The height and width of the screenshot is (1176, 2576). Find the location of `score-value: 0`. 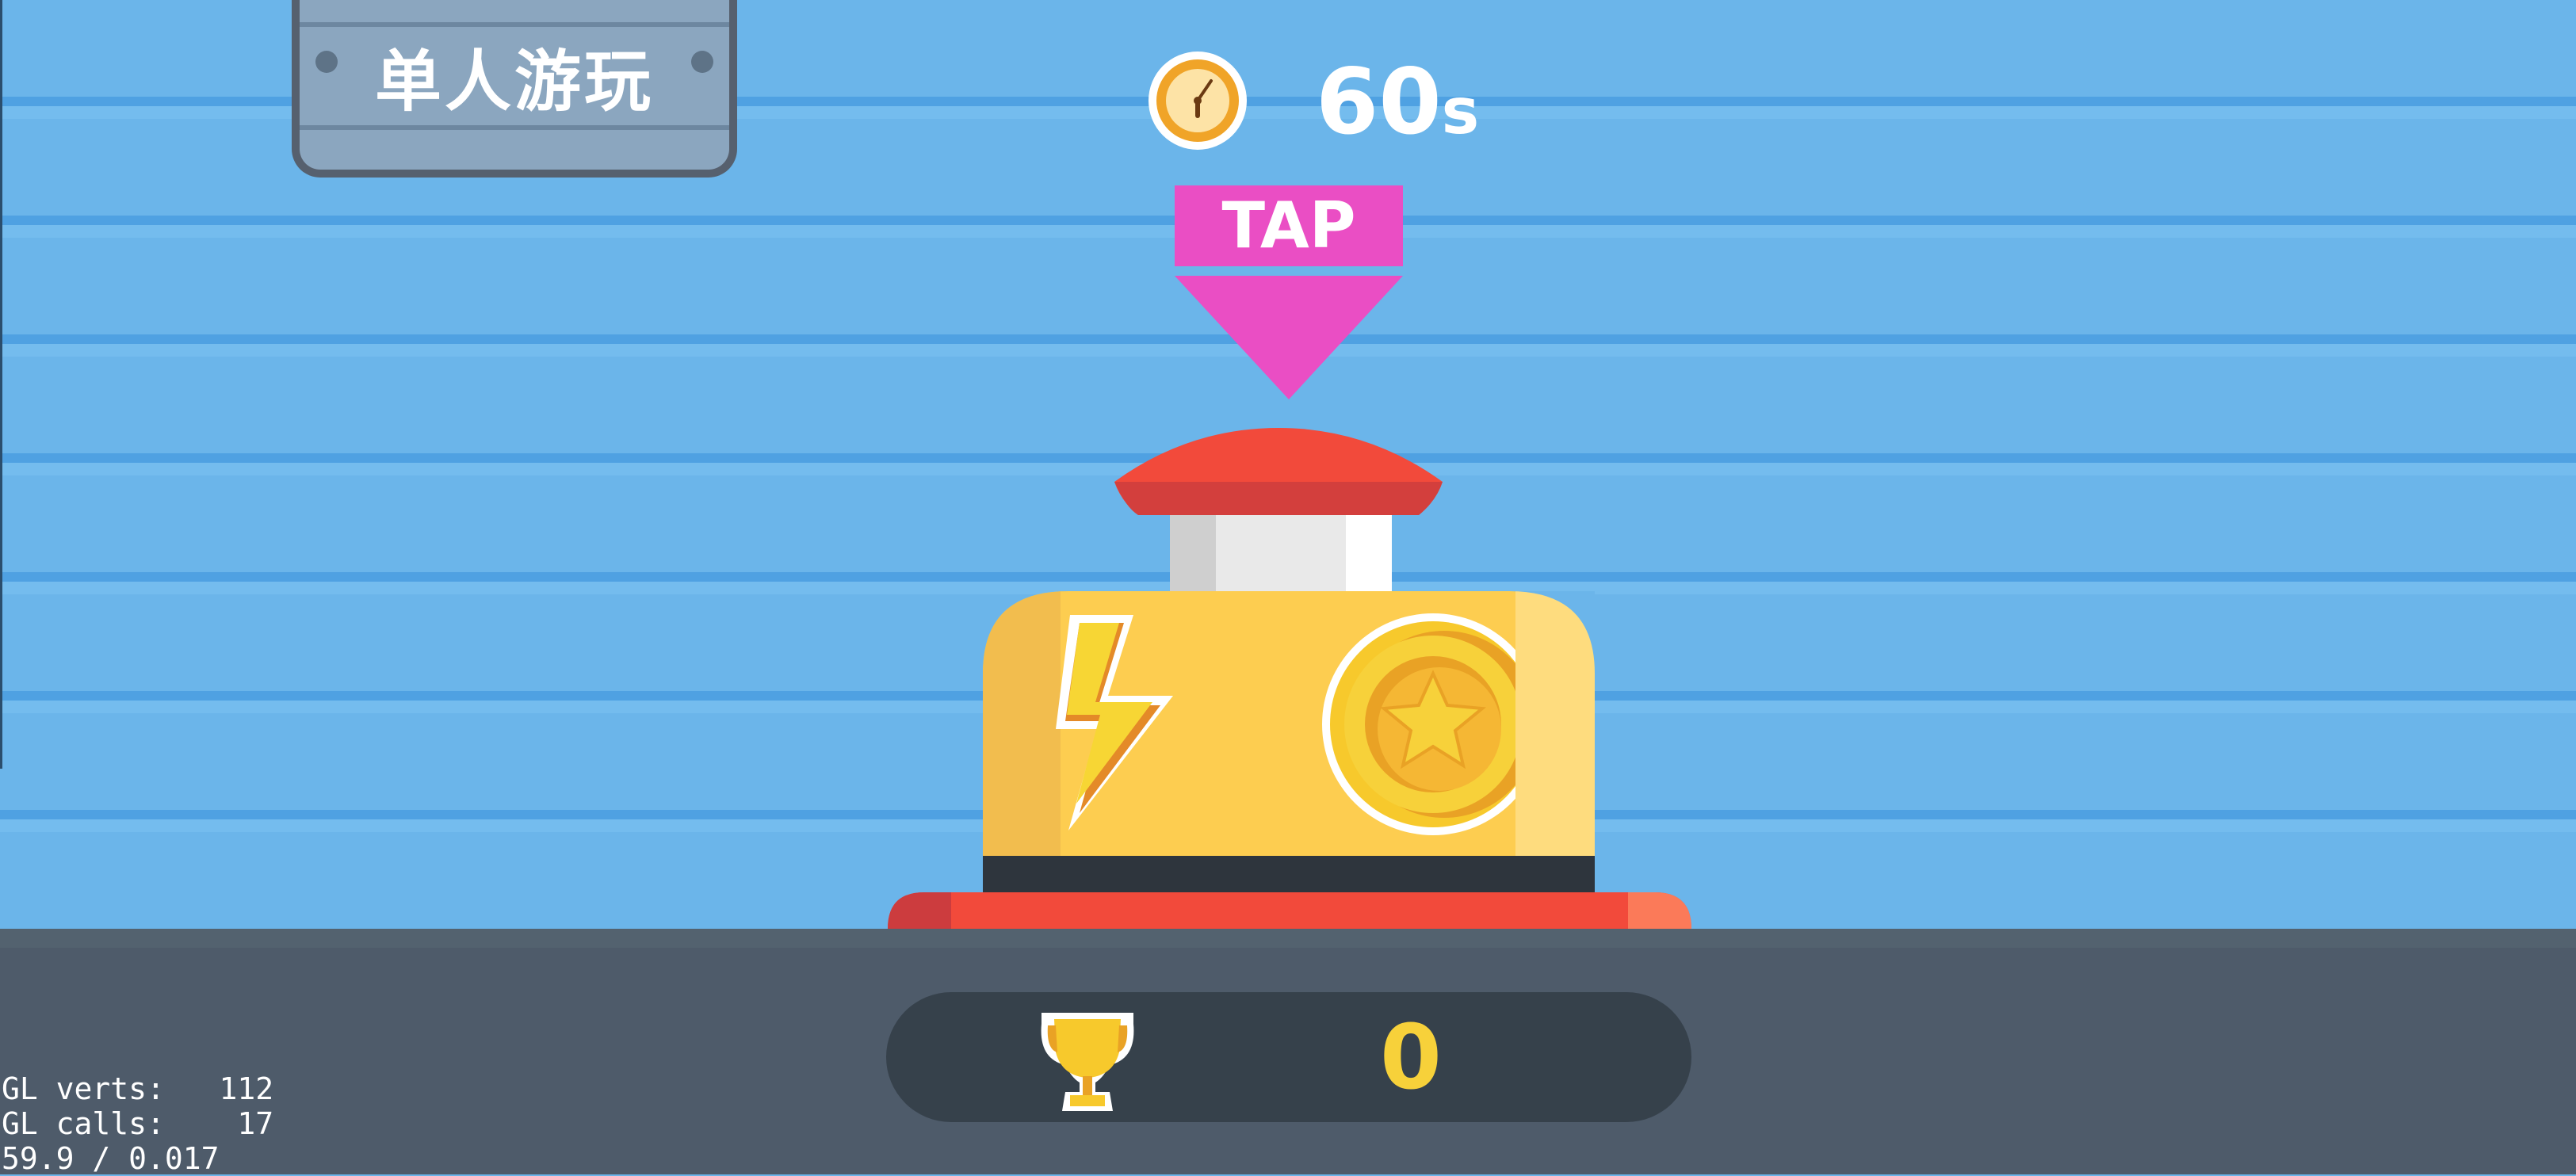

score-value: 0 is located at coordinates (1411, 1057).